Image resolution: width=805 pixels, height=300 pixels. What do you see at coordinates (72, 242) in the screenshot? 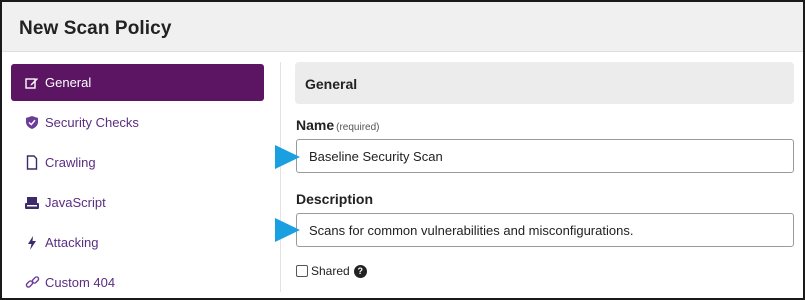
I see `sidebar-item-label: Attacking` at bounding box center [72, 242].